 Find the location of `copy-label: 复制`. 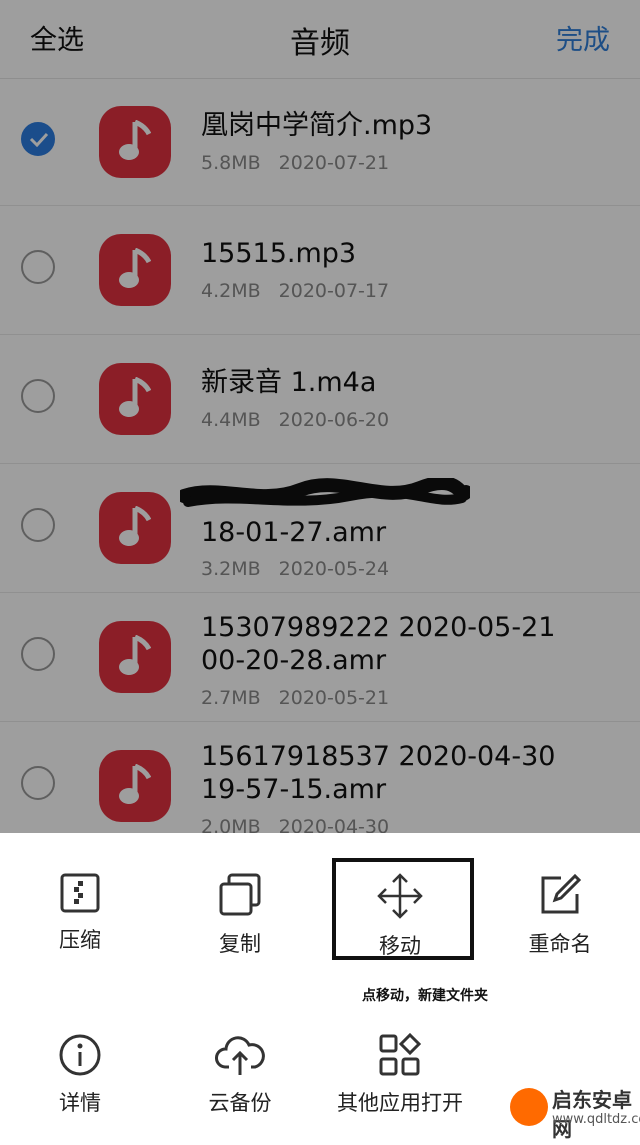

copy-label: 复制 is located at coordinates (240, 944).